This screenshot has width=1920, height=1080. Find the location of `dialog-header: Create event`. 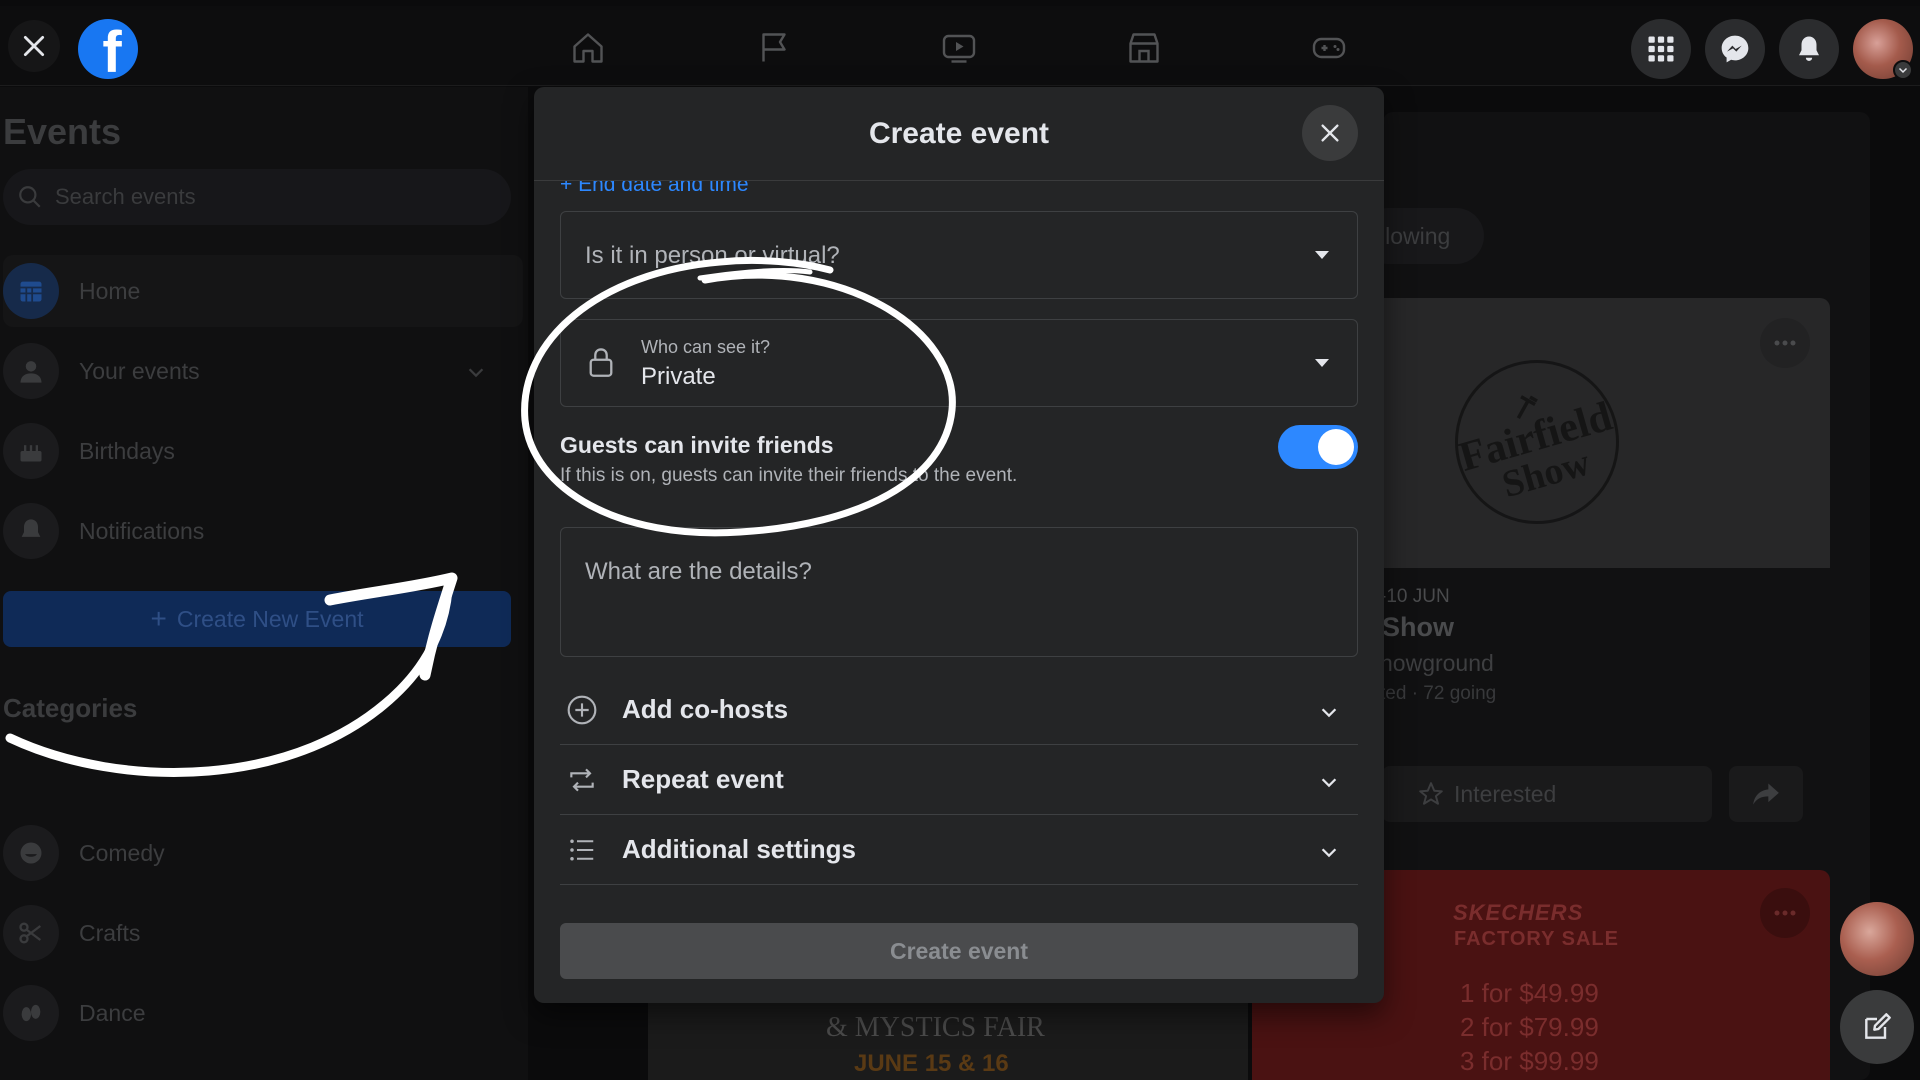

dialog-header: Create event is located at coordinates (959, 134).